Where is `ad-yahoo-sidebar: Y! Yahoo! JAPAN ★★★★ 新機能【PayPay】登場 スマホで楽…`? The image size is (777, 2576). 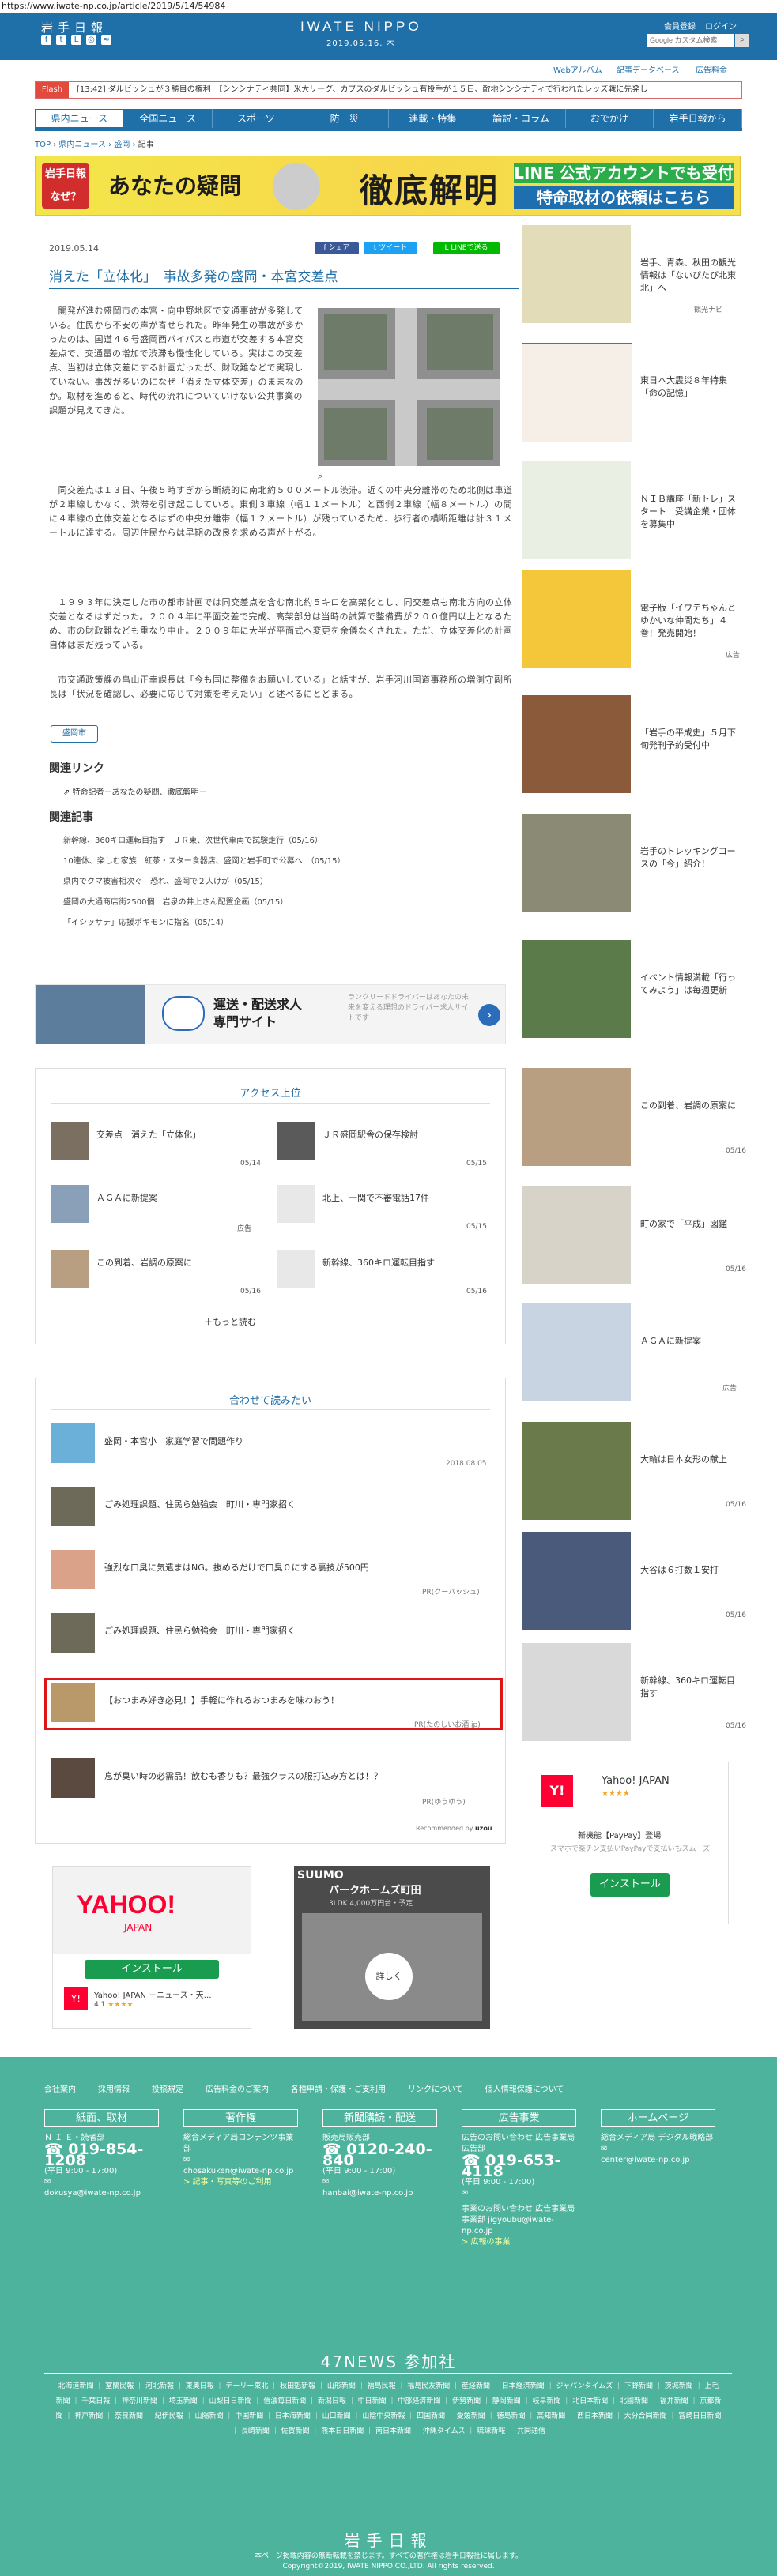 ad-yahoo-sidebar: Y! Yahoo! JAPAN ★★★★ 新機能【PayPay】登場 スマホで楽… is located at coordinates (629, 1843).